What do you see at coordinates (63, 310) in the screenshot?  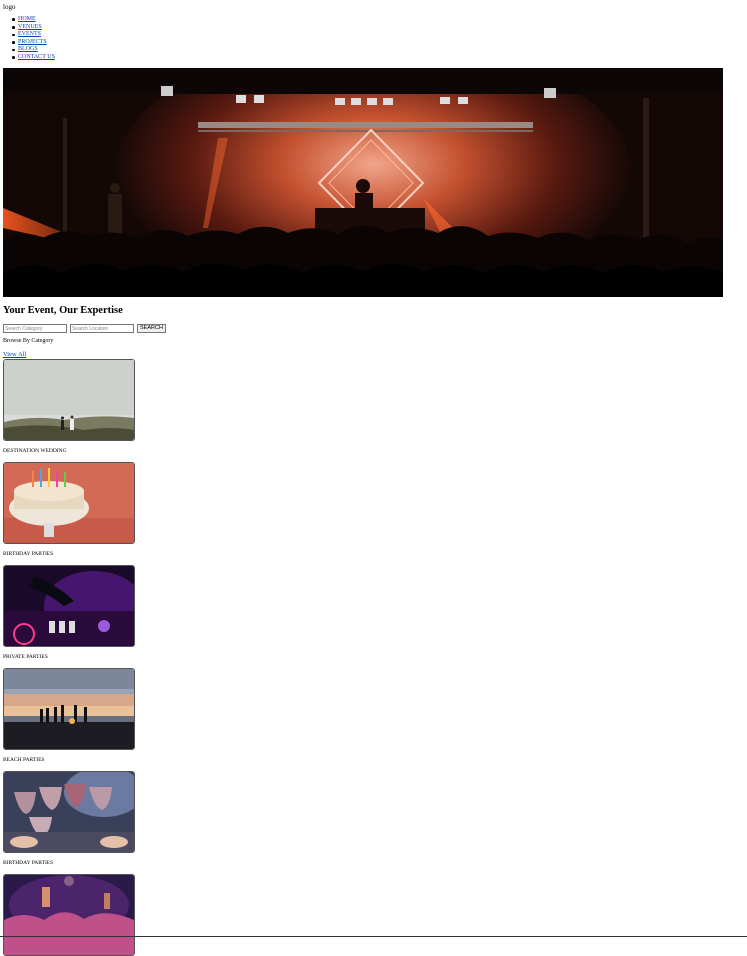 I see `page-title: Your Event, Our Expertise` at bounding box center [63, 310].